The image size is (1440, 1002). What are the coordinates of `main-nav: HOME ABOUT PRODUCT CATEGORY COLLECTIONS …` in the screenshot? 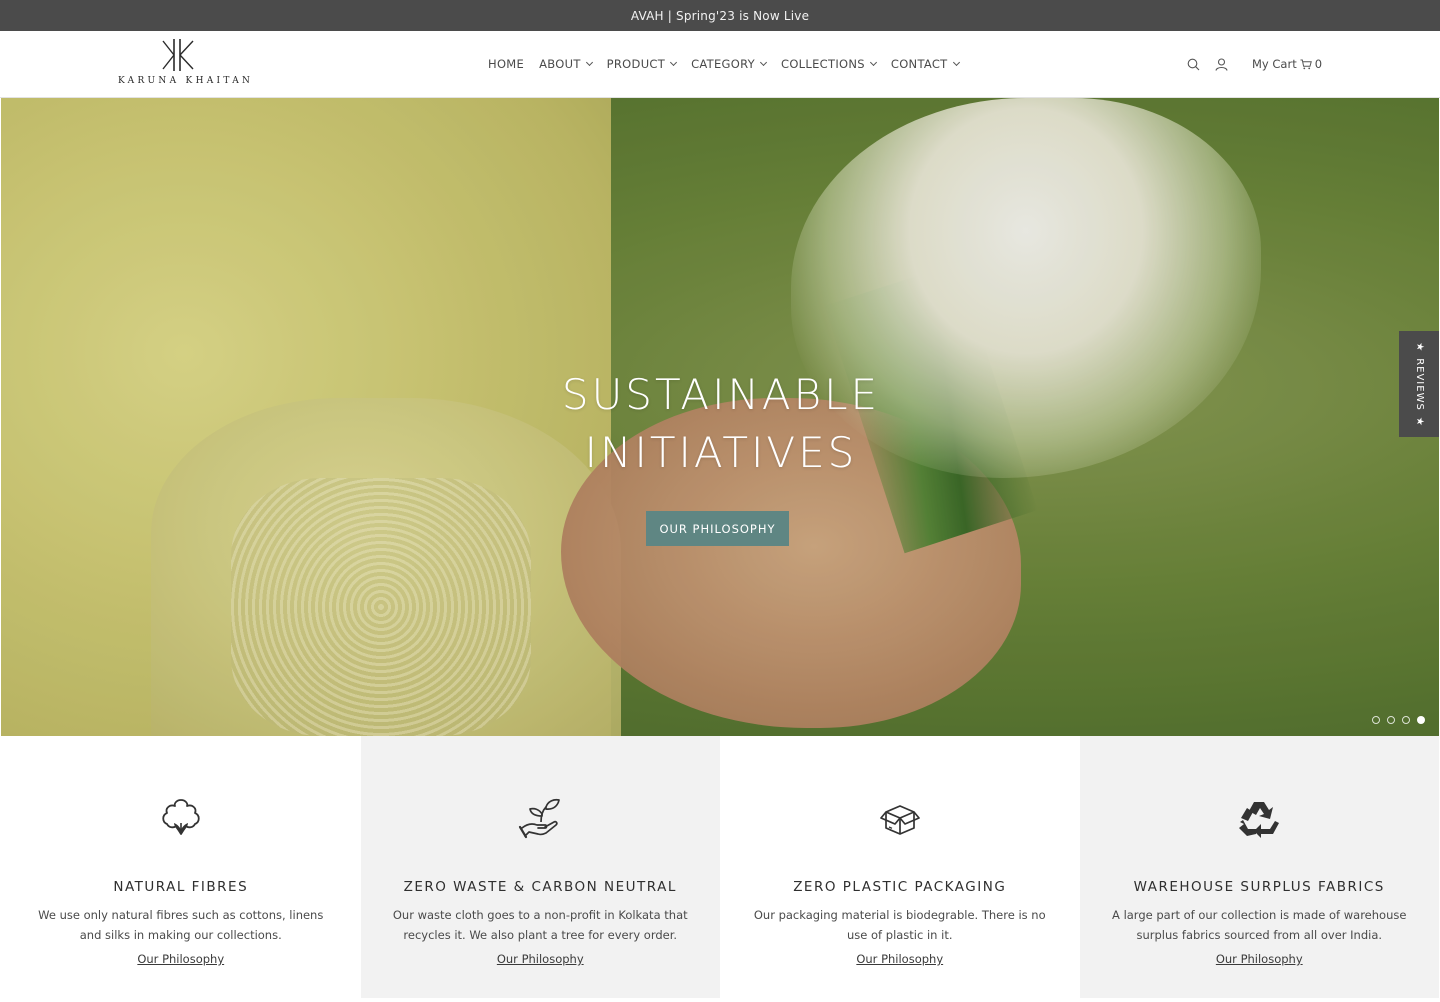 It's located at (724, 64).